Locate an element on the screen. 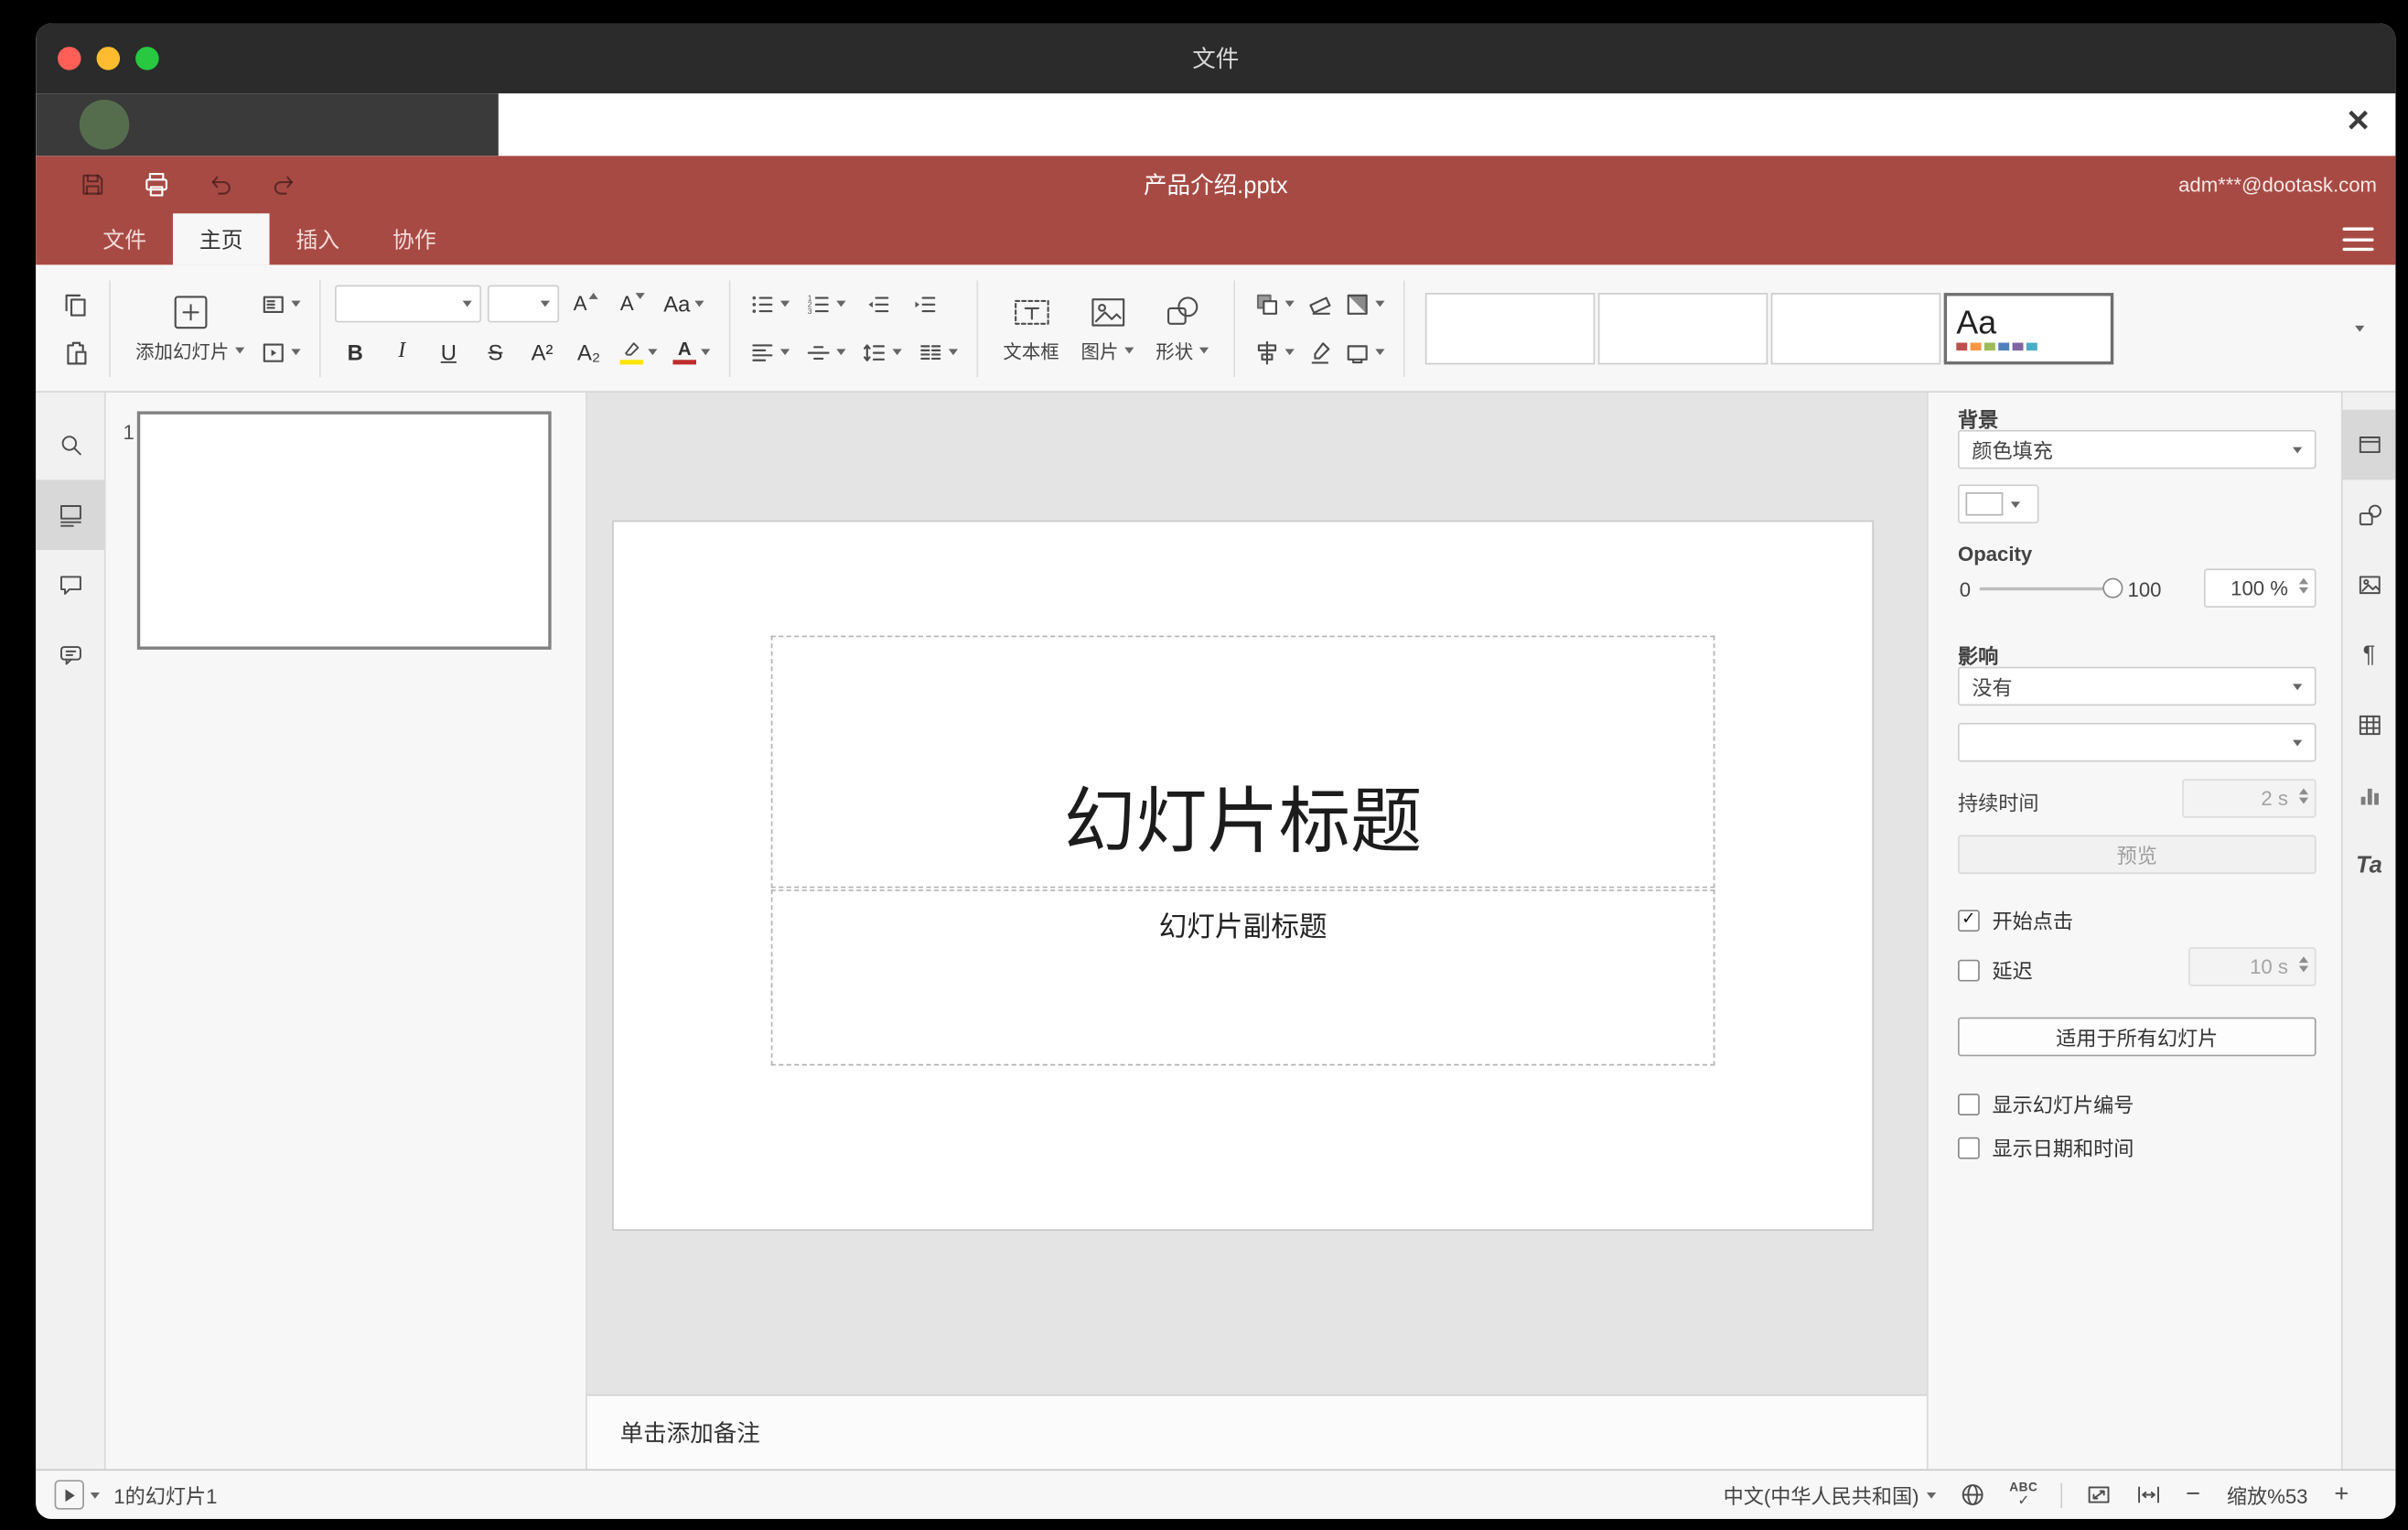 This screenshot has width=2408, height=1530. font-size-select is located at coordinates (523, 304).